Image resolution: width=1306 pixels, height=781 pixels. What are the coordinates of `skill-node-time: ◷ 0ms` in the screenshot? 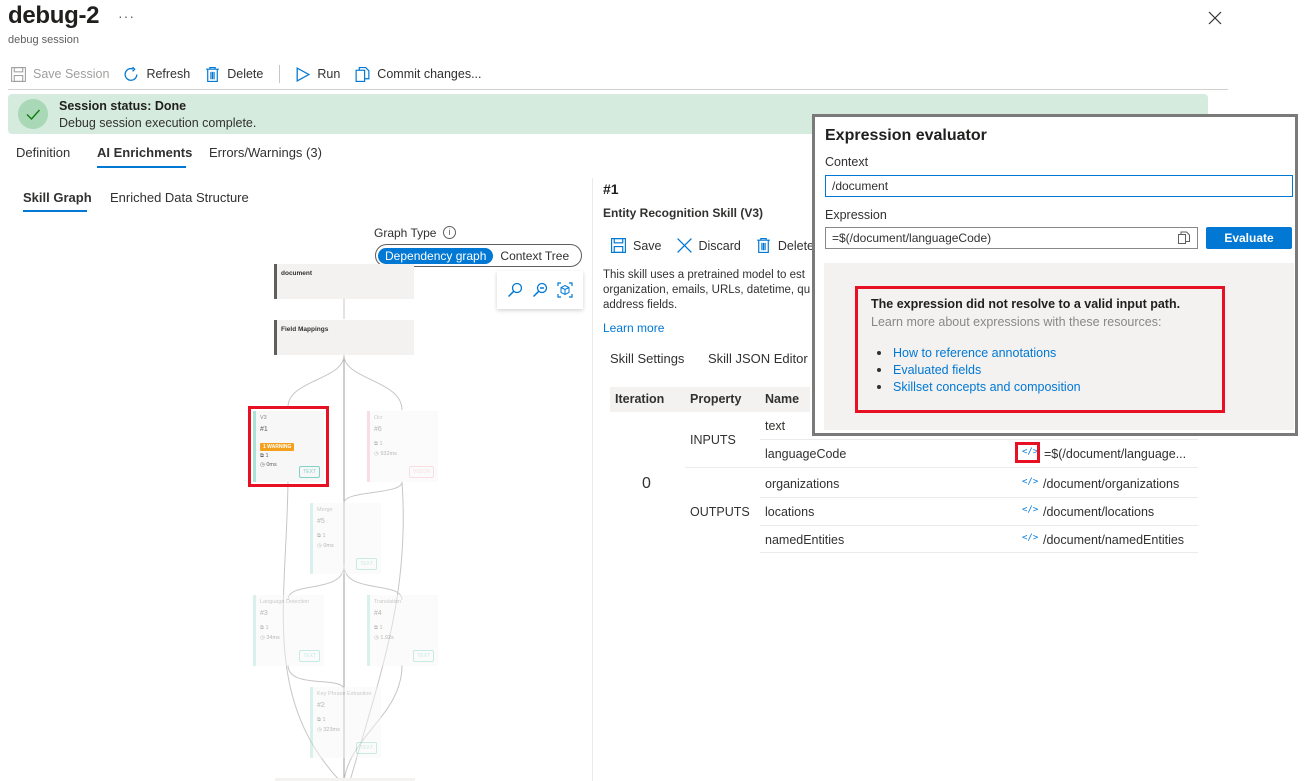 It's located at (325, 546).